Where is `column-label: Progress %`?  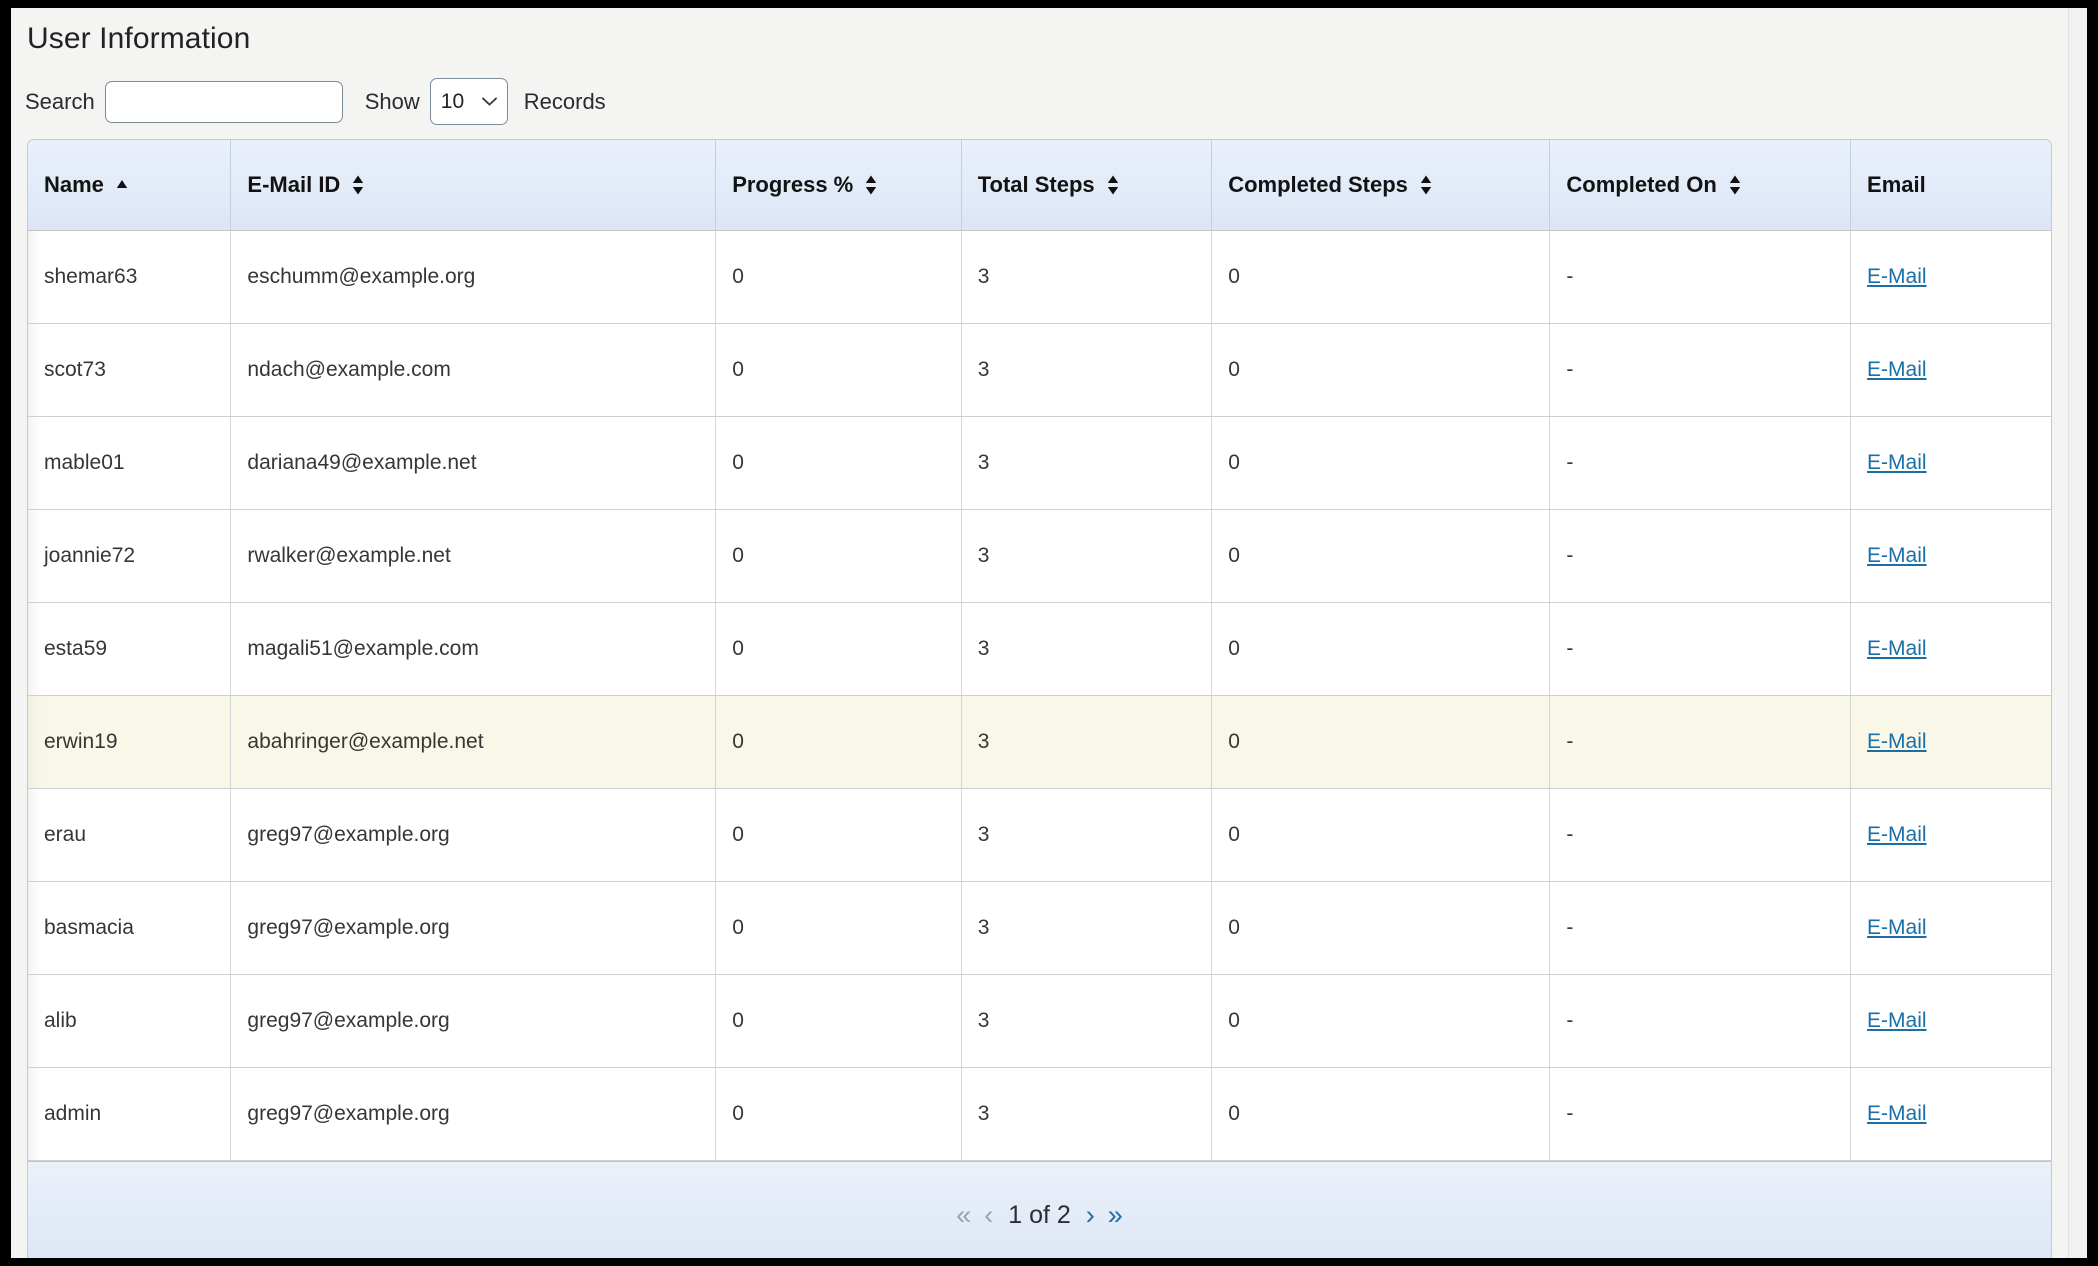
column-label: Progress % is located at coordinates (793, 184).